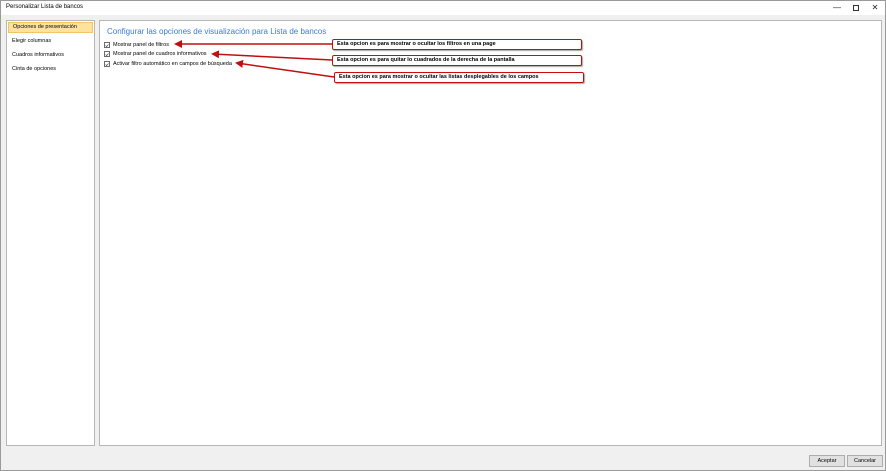  What do you see at coordinates (856, 8) in the screenshot?
I see `maximize-icon` at bounding box center [856, 8].